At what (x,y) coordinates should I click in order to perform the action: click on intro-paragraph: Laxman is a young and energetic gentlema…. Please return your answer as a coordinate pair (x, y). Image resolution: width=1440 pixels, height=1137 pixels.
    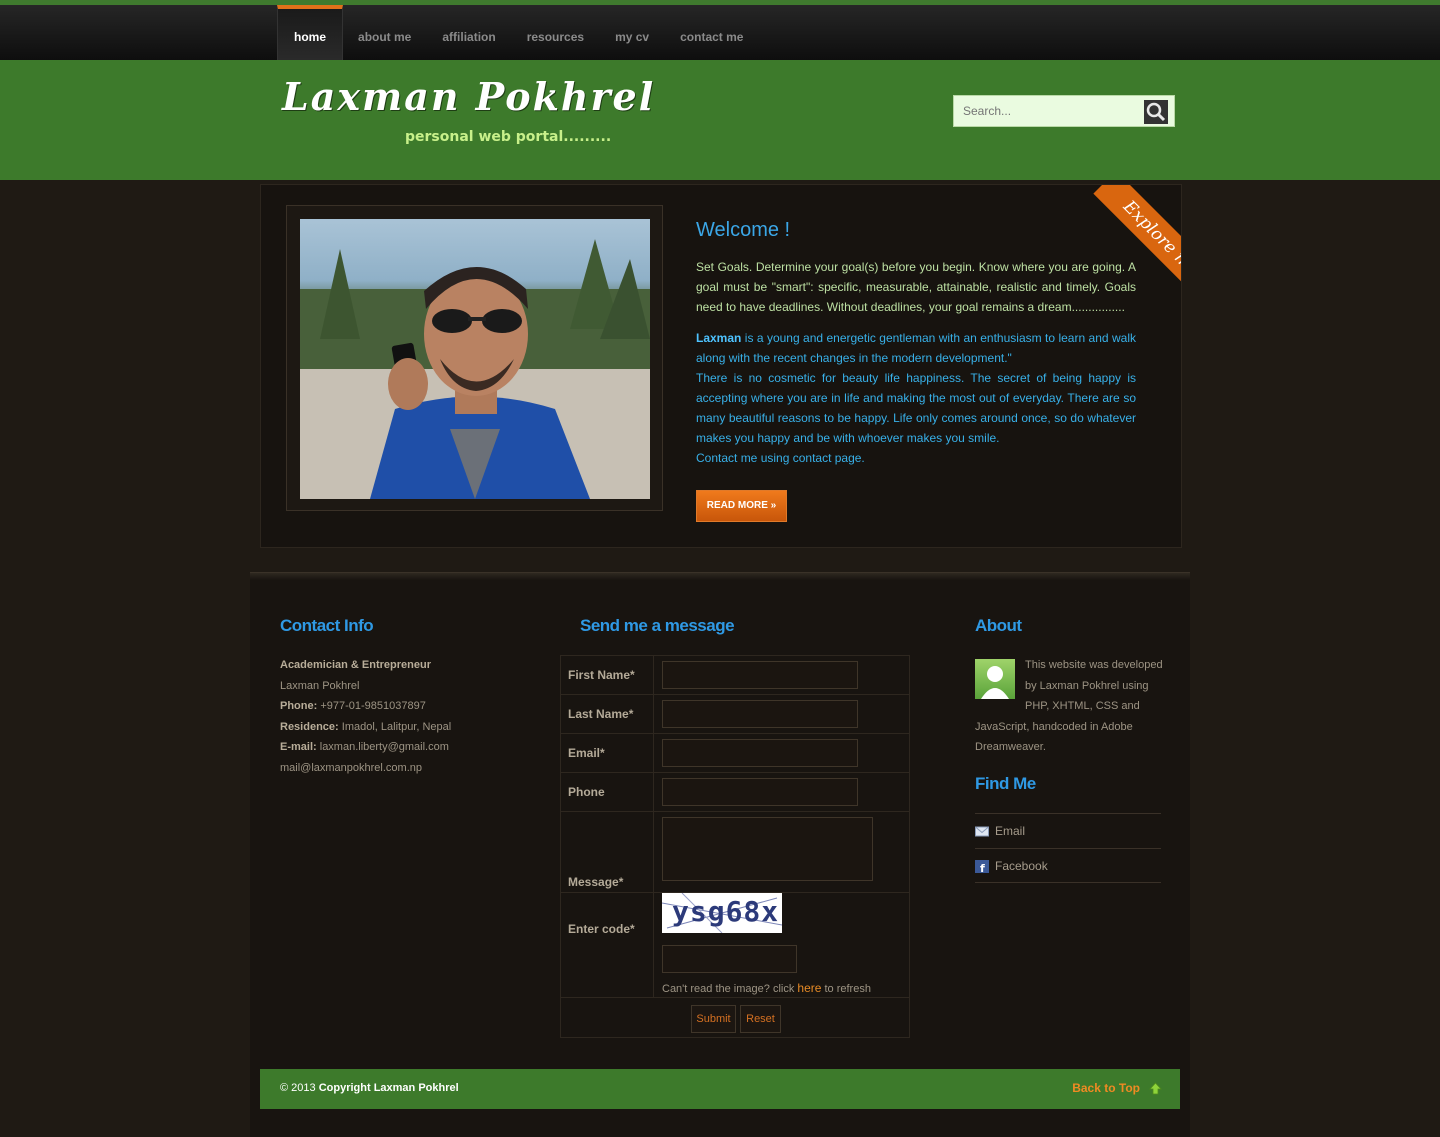
    Looking at the image, I should click on (916, 398).